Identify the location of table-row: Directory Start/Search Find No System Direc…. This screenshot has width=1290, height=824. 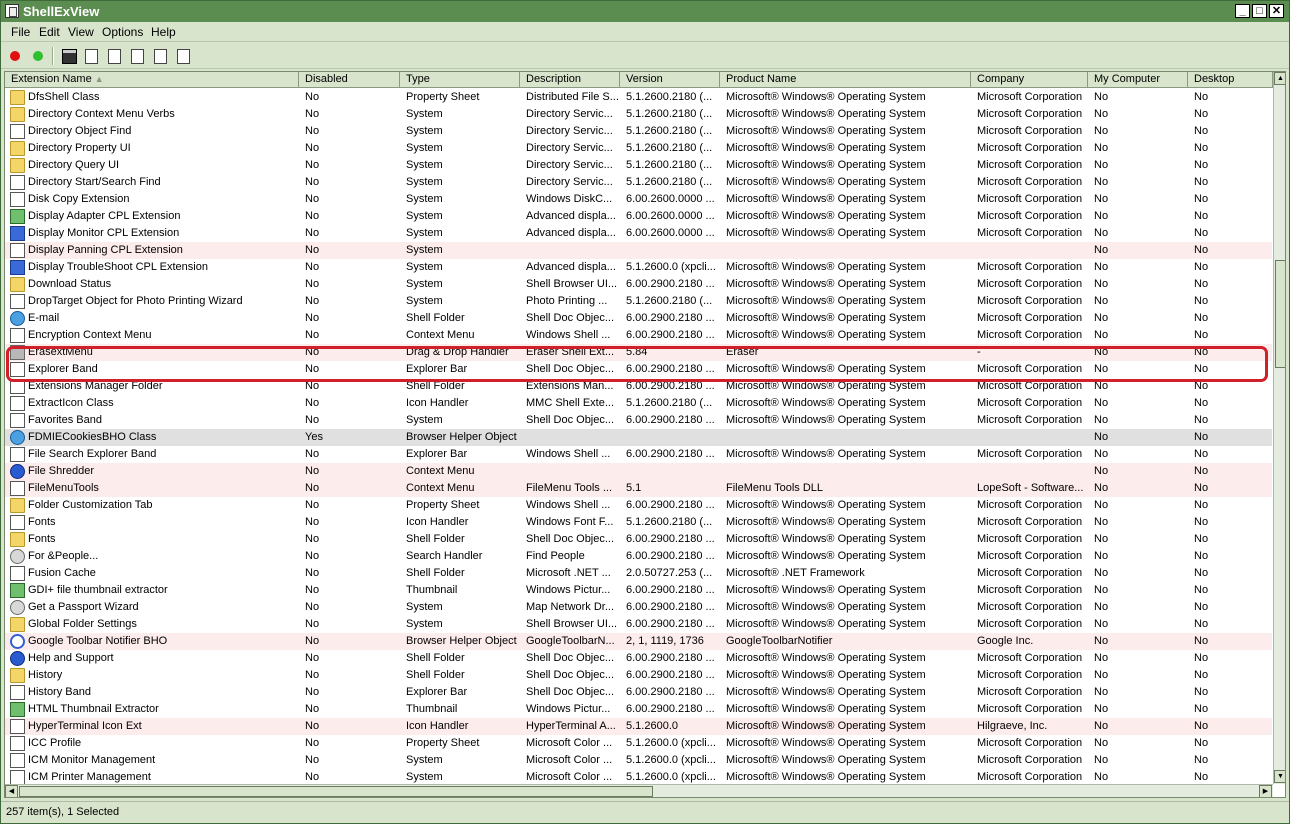
(638, 182).